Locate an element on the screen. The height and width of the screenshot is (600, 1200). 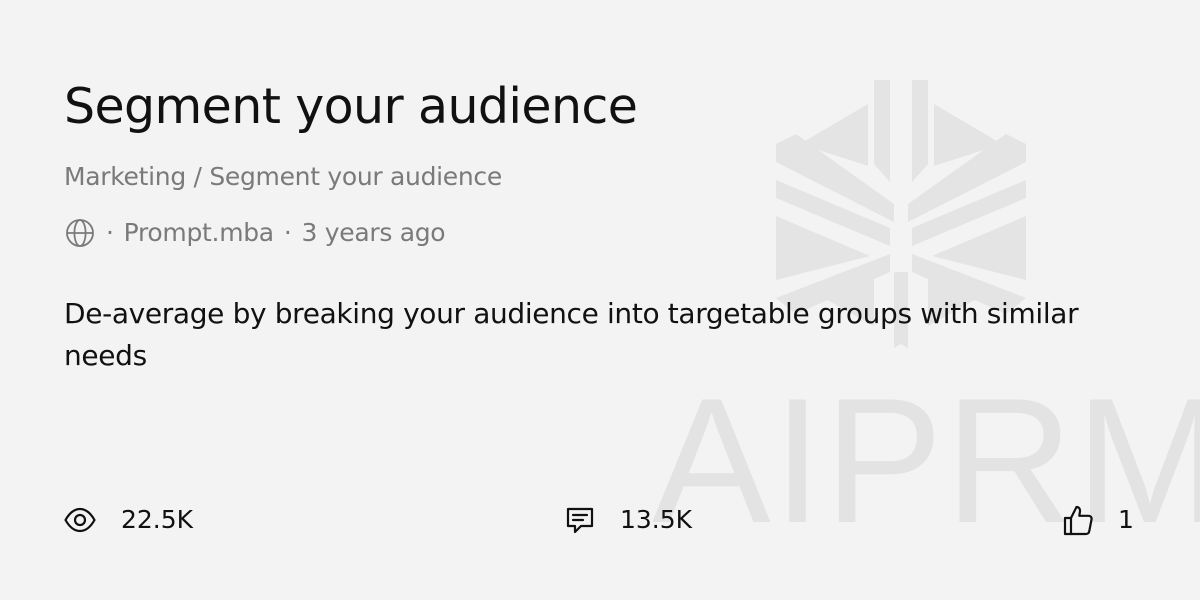
author-name: Prompt.mba is located at coordinates (199, 233).